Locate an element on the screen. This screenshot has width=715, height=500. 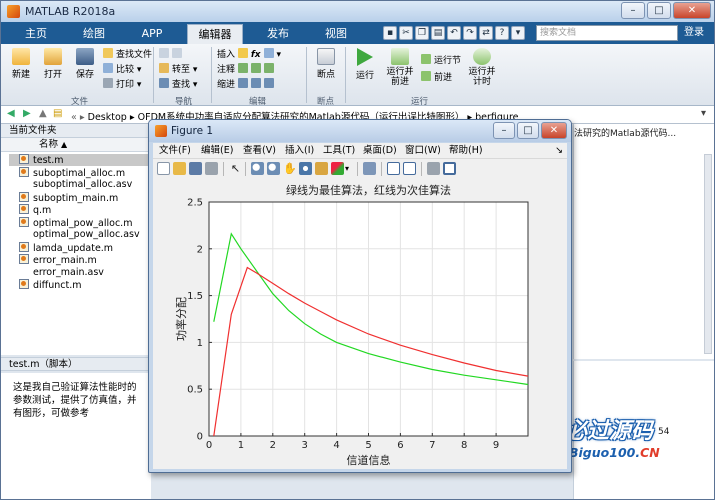
details-pane: 这是我自己验证算法性能时的参数测试，提供了仿真值，并有图形，可做参考 is located at coordinates (76, 436).